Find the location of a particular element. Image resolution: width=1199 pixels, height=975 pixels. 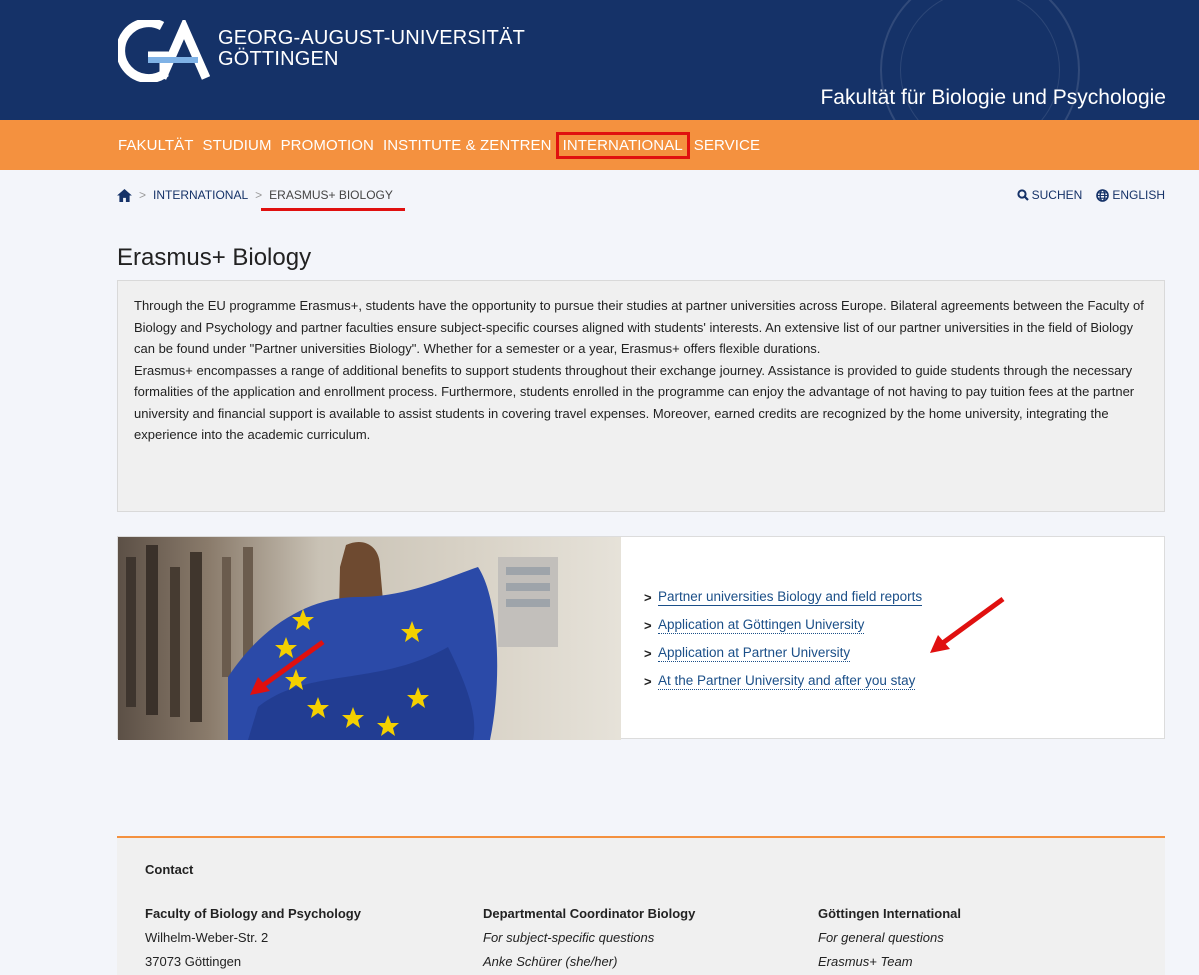

search-icon is located at coordinates (1023, 195).